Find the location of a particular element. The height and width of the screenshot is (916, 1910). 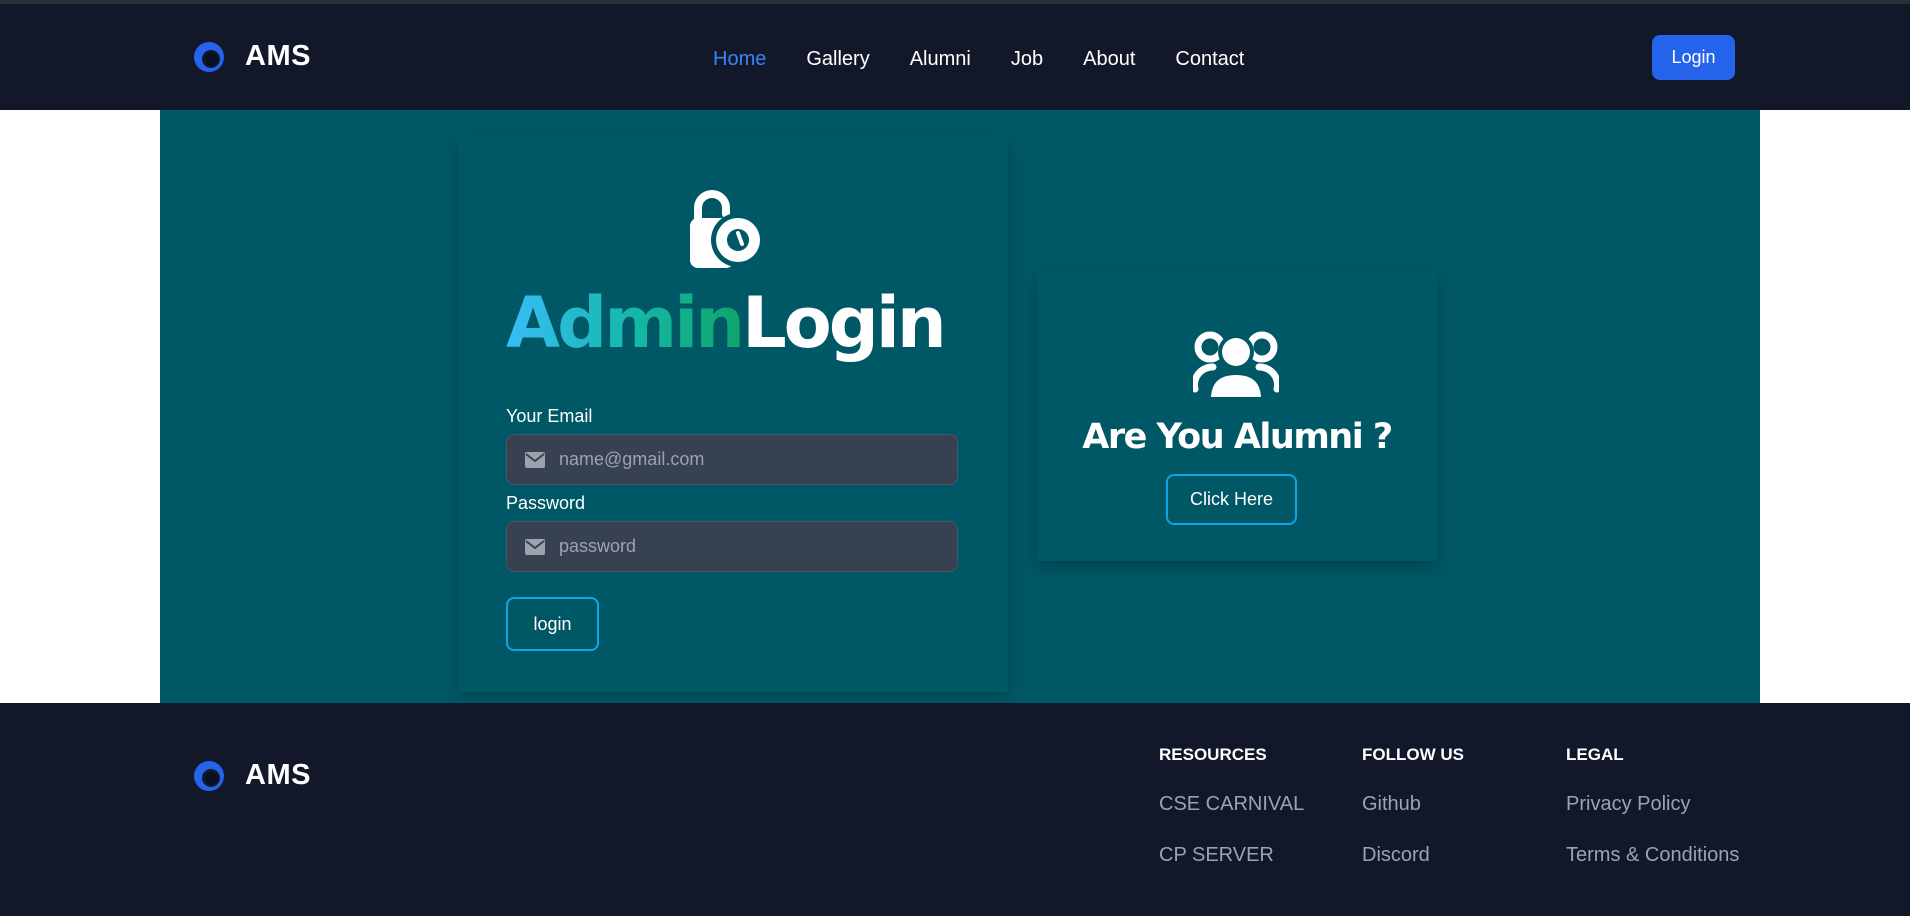

nav-link-contact: Contact is located at coordinates (1209, 59).